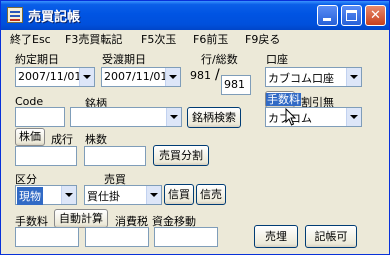 Image resolution: width=390 pixels, height=255 pixels. I want to click on minimize-button, so click(327, 15).